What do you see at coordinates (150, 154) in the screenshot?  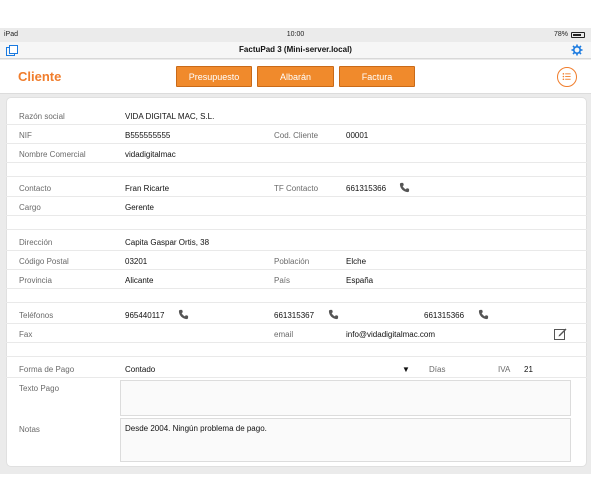 I see `field-nombre-comercial: vidadigitalmac` at bounding box center [150, 154].